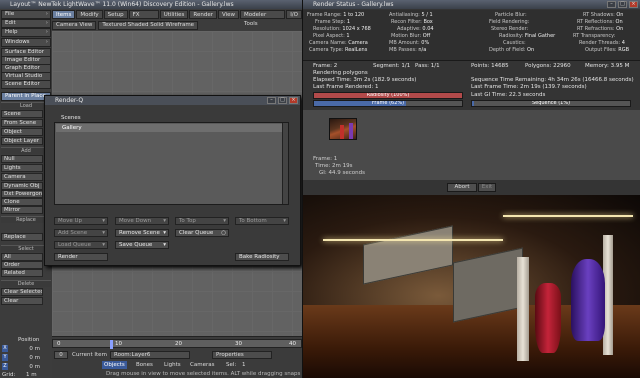 This screenshot has height=378, width=640. Describe the element at coordinates (262, 257) in the screenshot. I see `bake-radiosity-button: Bake Radiosity` at that location.